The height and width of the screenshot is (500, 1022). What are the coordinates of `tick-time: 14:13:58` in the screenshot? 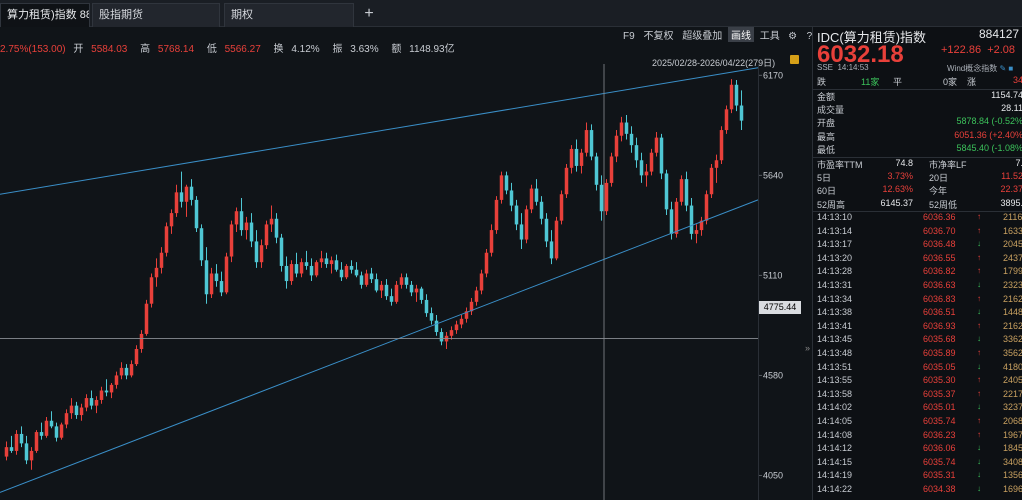 It's located at (835, 393).